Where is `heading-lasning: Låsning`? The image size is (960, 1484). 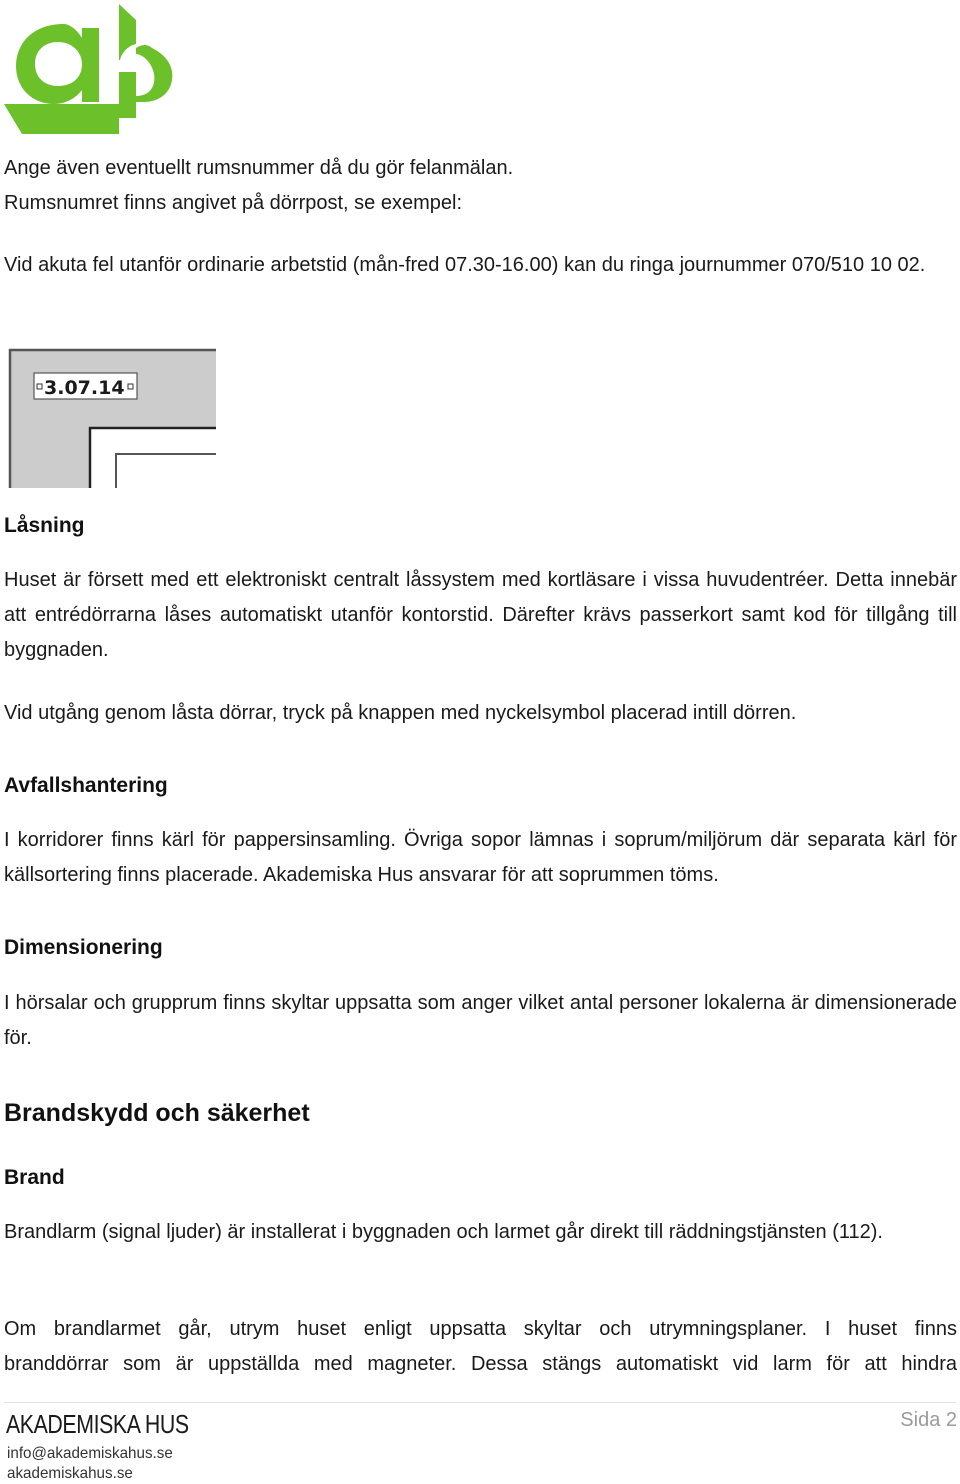 heading-lasning: Låsning is located at coordinates (44, 525).